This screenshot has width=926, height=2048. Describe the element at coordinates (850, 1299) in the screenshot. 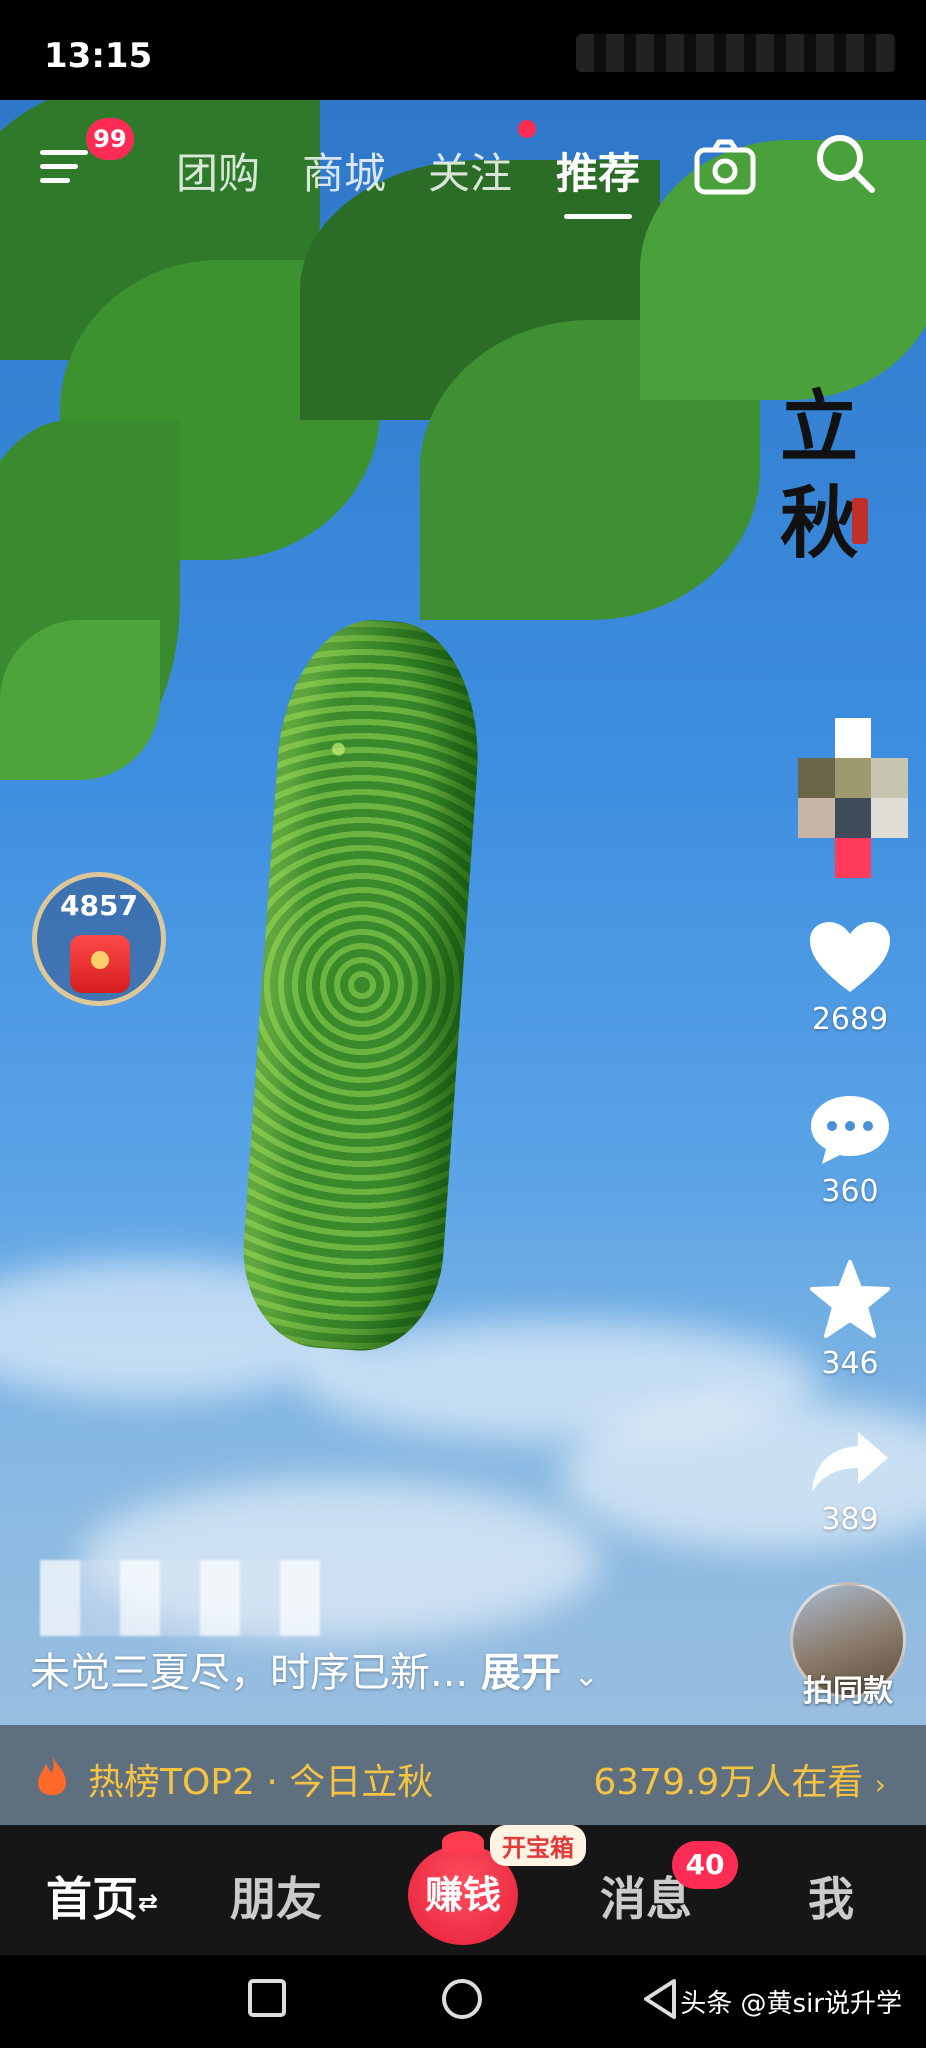

I see `star-icon` at that location.